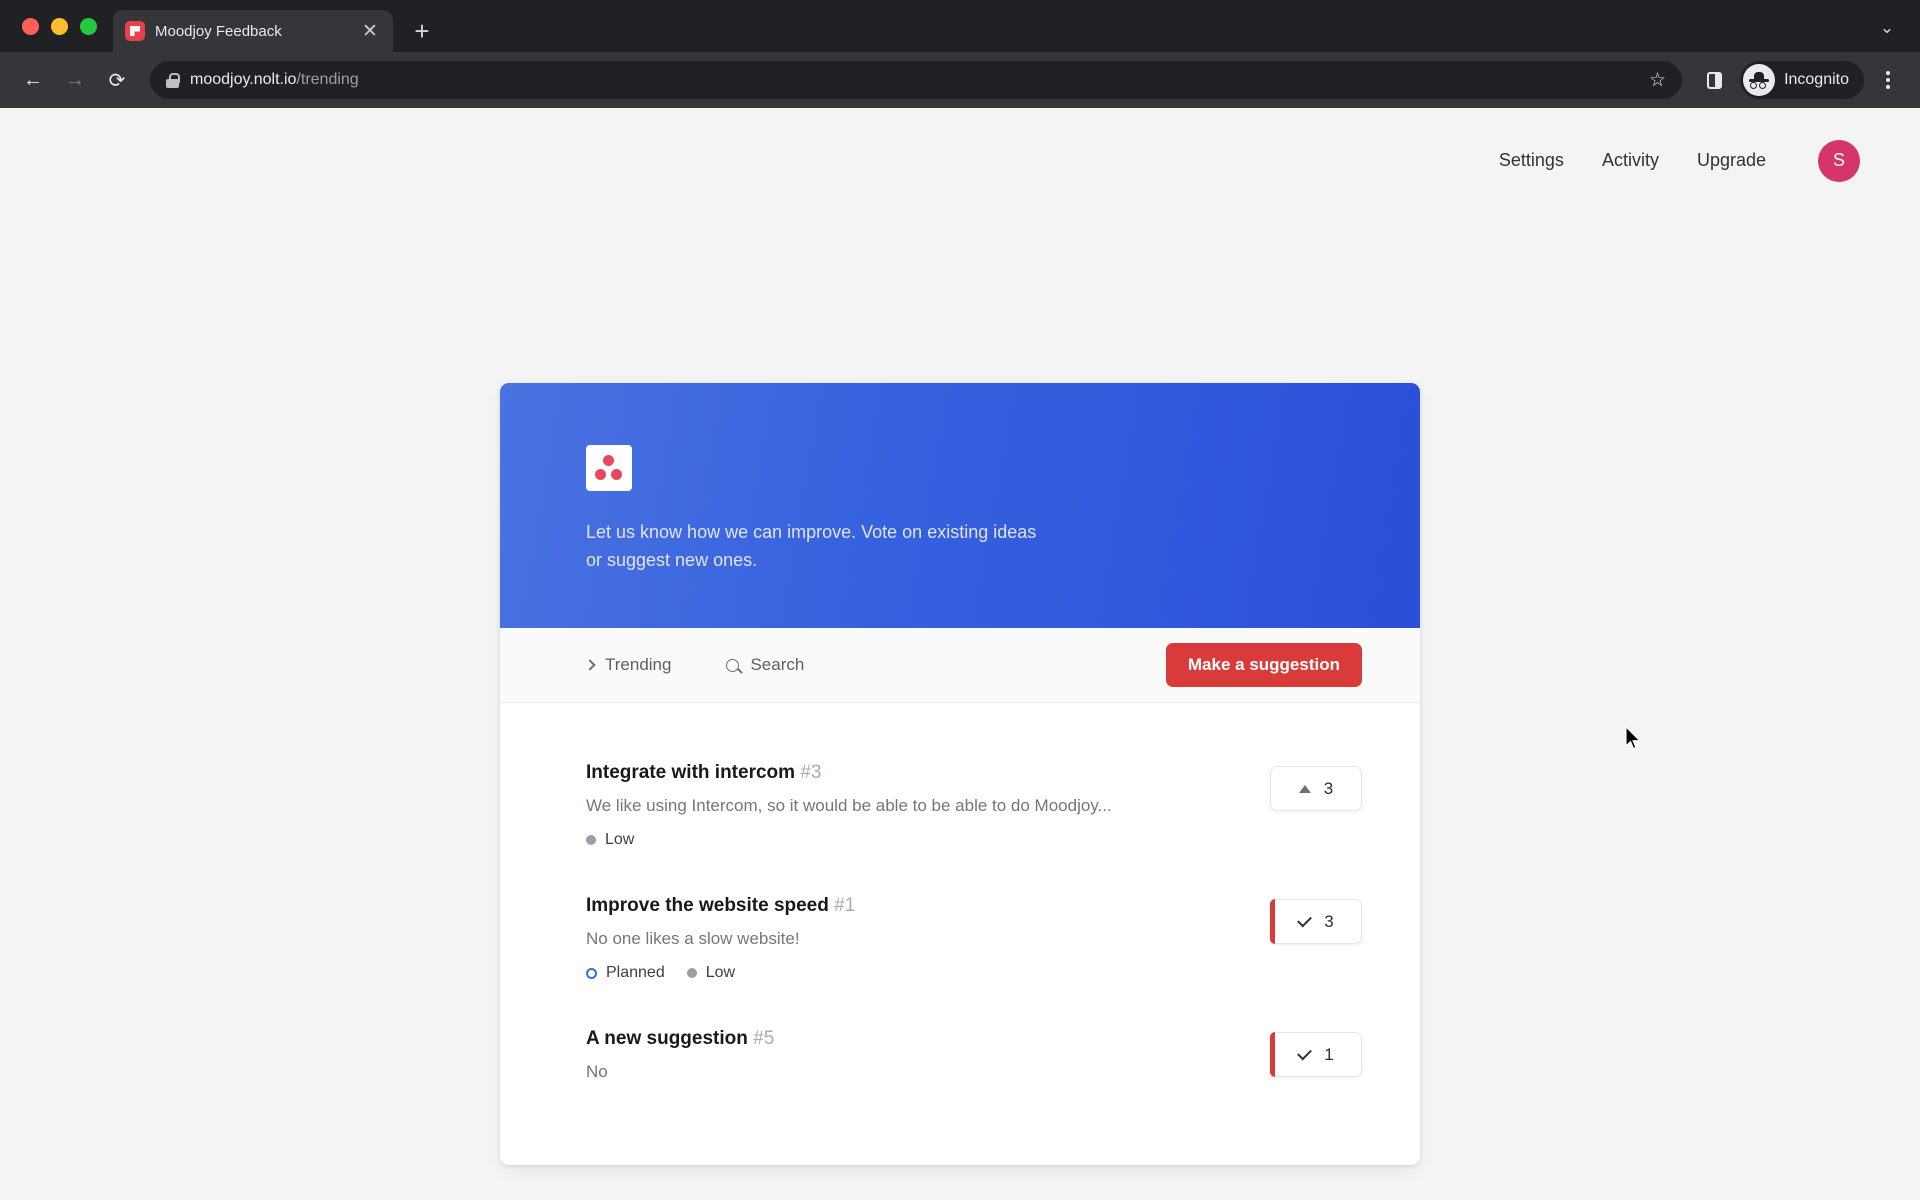 The image size is (1920, 1200). I want to click on list-item-title-text: Integrate with intercom, so click(691, 772).